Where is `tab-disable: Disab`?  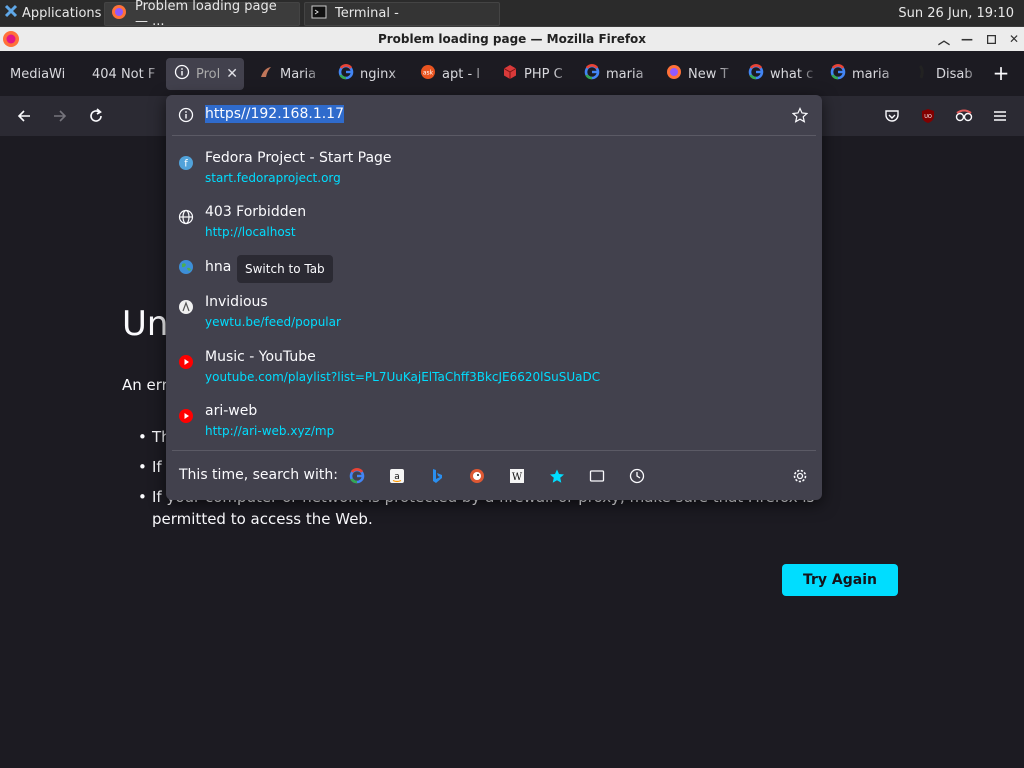 tab-disable: Disab is located at coordinates (944, 74).